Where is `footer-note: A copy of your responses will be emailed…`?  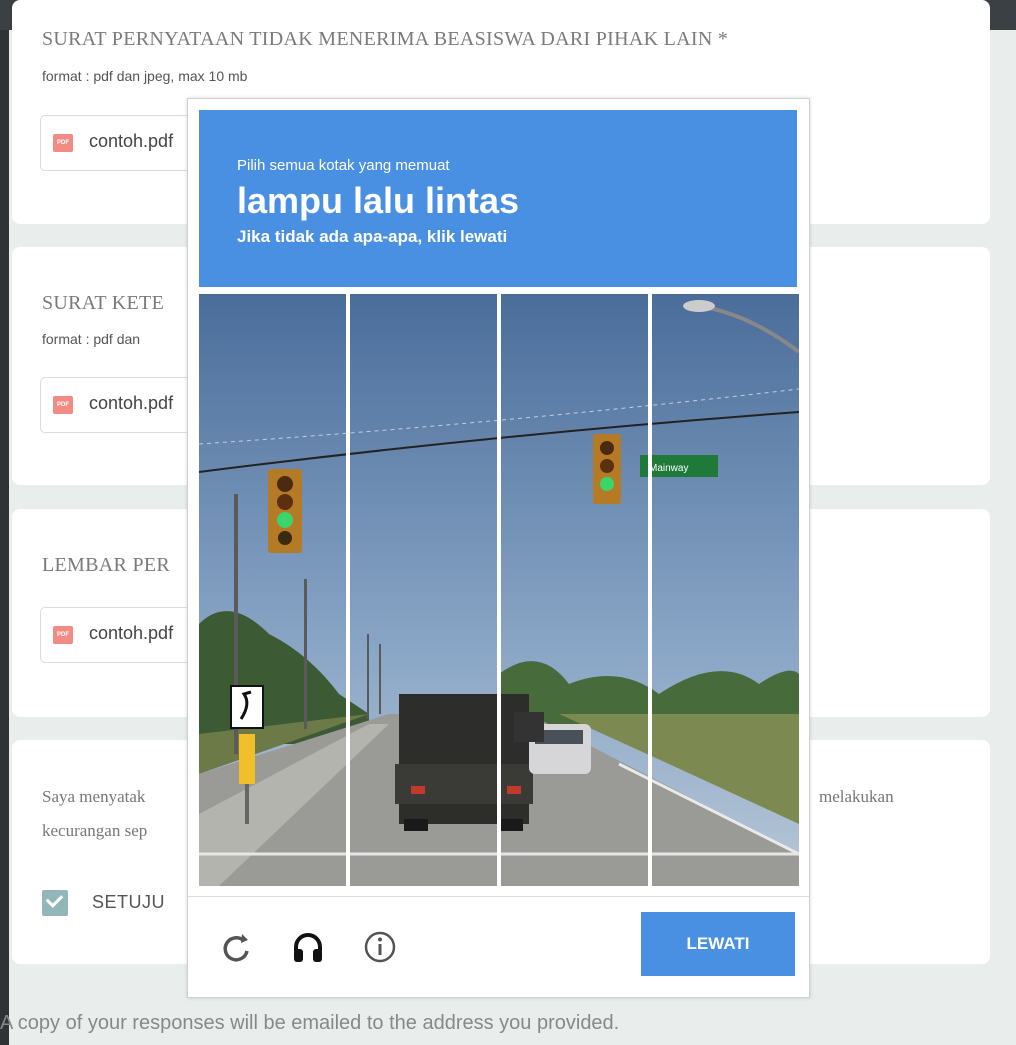
footer-note: A copy of your responses will be emailed… is located at coordinates (310, 1023).